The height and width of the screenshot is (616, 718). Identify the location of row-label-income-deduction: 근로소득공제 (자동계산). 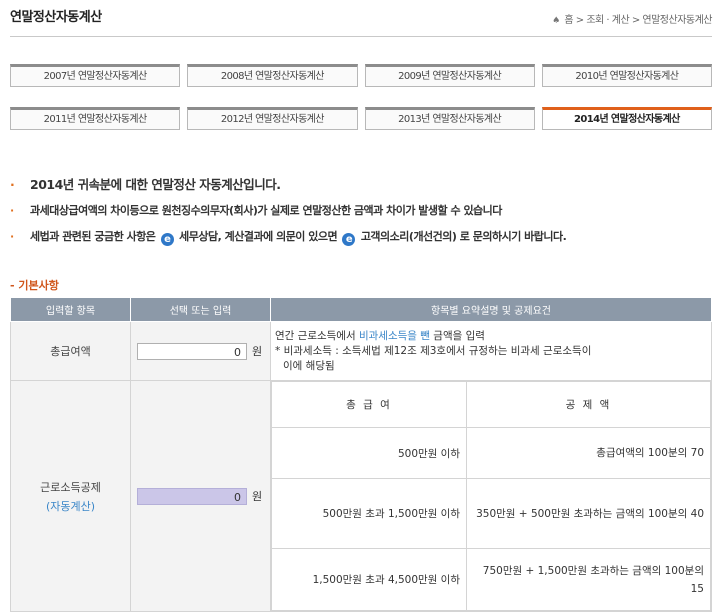
(70, 496).